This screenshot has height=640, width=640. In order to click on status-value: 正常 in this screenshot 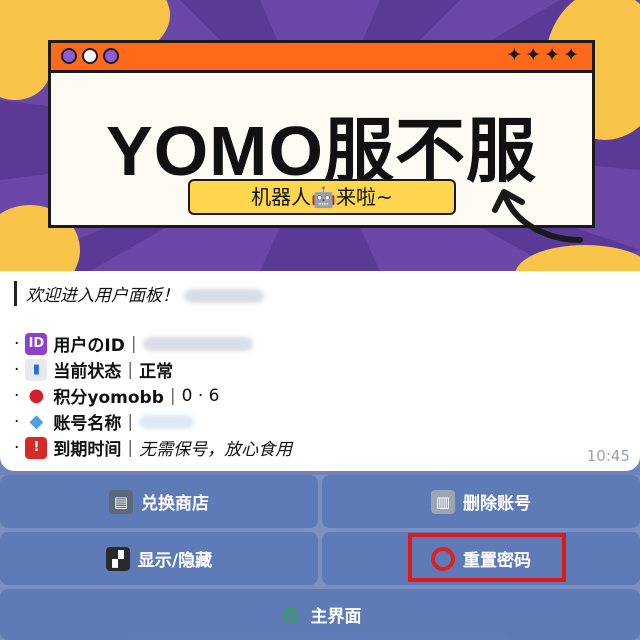, I will do `click(156, 372)`.